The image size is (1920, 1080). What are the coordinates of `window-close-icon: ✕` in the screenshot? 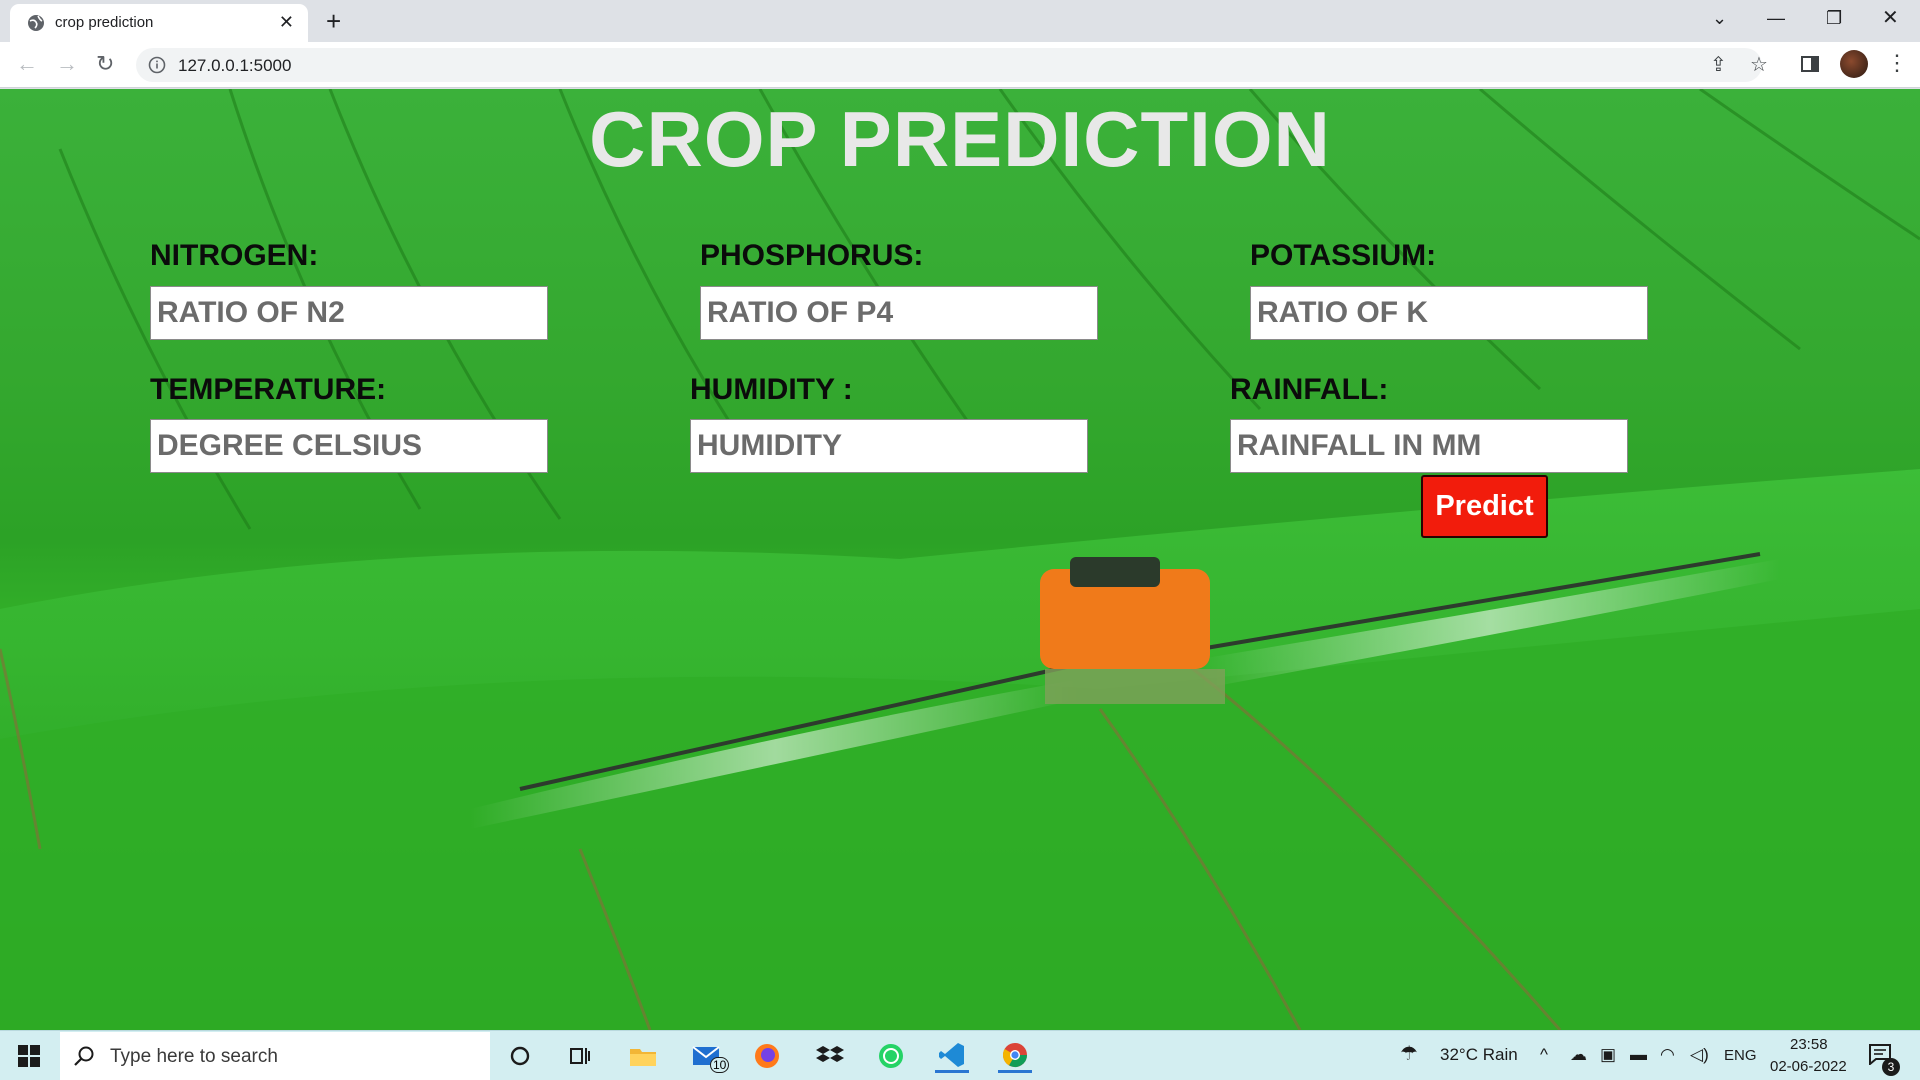 It's located at (1890, 18).